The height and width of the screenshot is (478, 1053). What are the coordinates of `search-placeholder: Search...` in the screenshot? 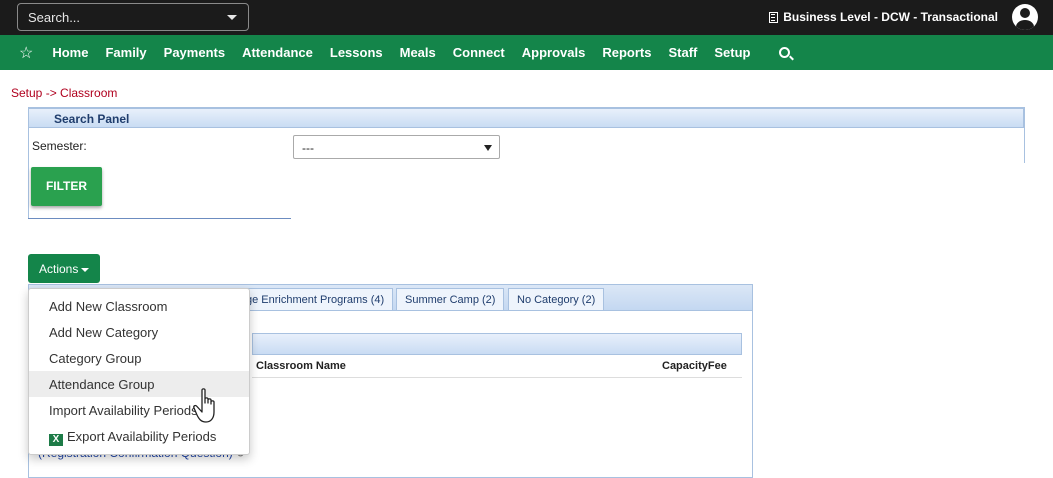 It's located at (54, 17).